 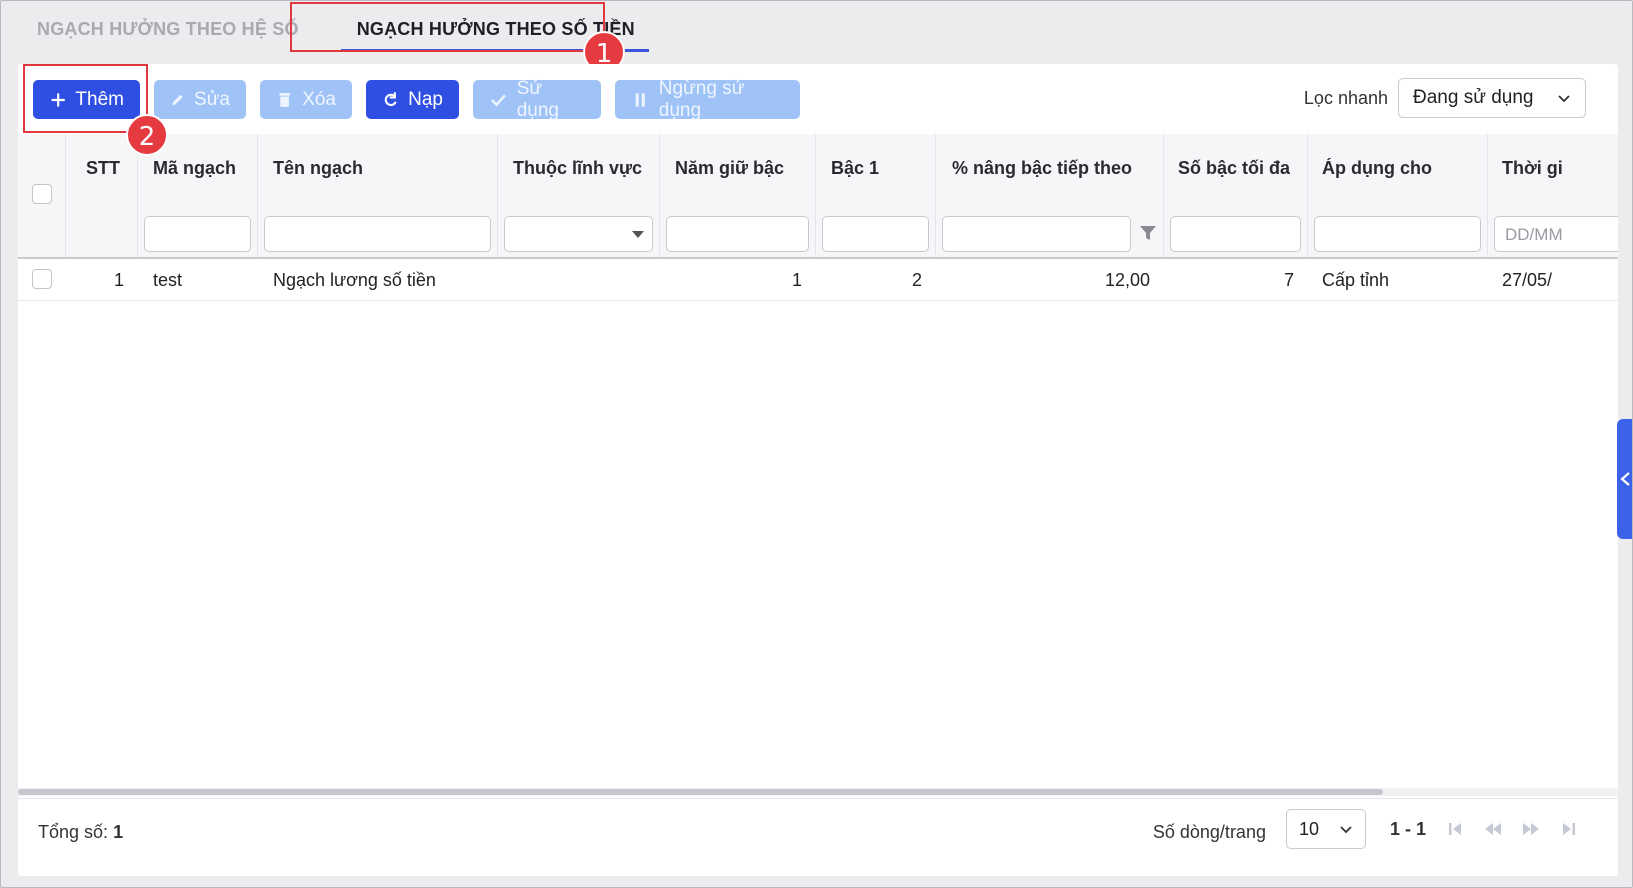 What do you see at coordinates (390, 98) in the screenshot?
I see `refresh-icon` at bounding box center [390, 98].